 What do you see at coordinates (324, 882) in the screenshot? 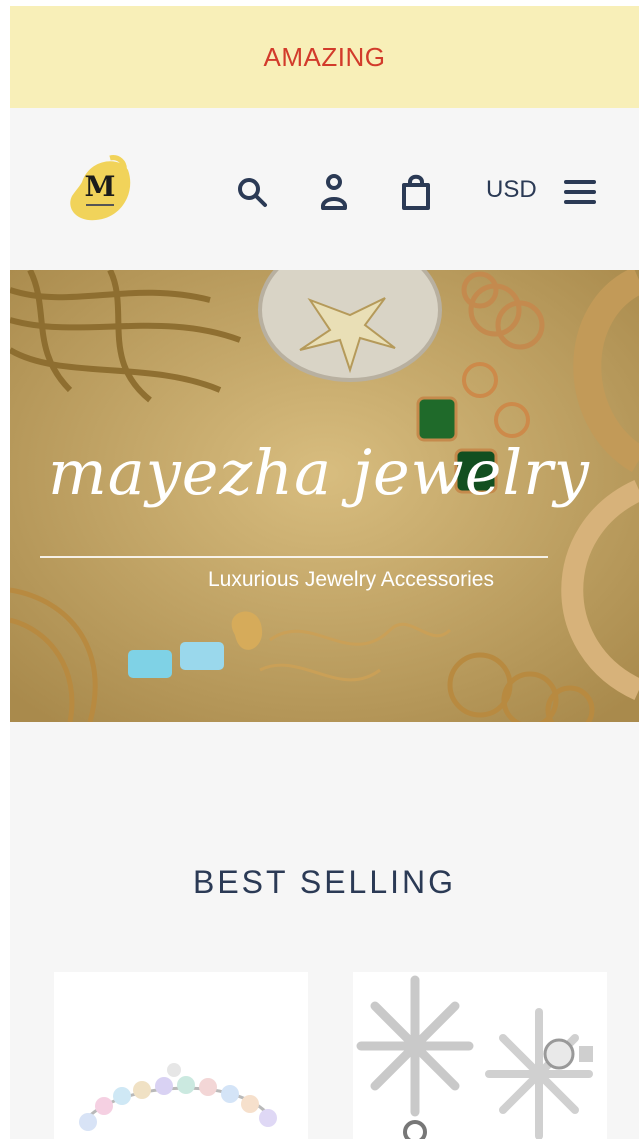
I see `best-selling-title: BEST SELLING` at bounding box center [324, 882].